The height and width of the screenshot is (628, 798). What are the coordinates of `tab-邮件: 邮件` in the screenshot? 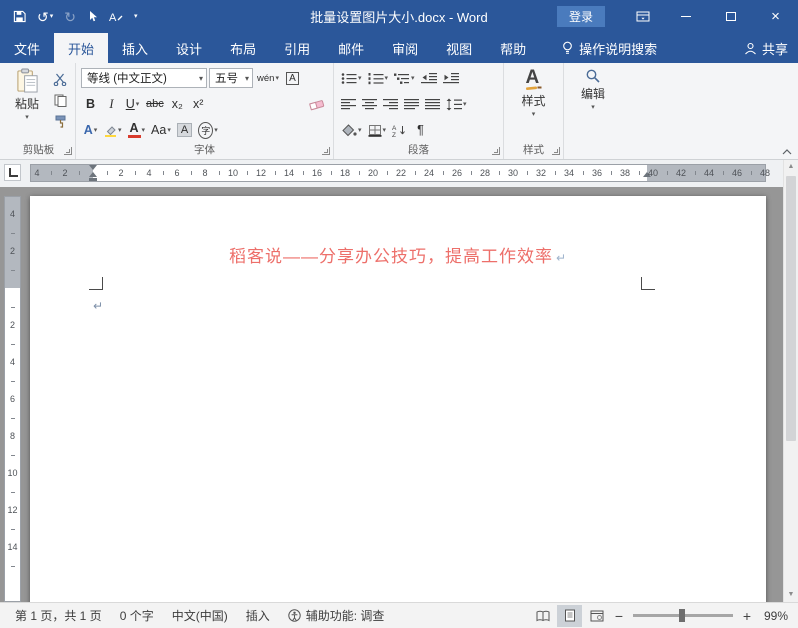 It's located at (351, 48).